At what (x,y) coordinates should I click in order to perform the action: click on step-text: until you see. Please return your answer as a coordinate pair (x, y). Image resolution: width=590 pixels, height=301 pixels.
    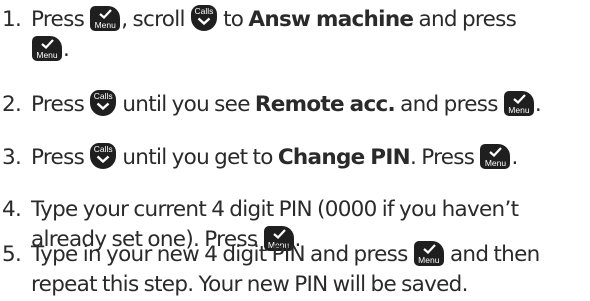
    Looking at the image, I should click on (186, 104).